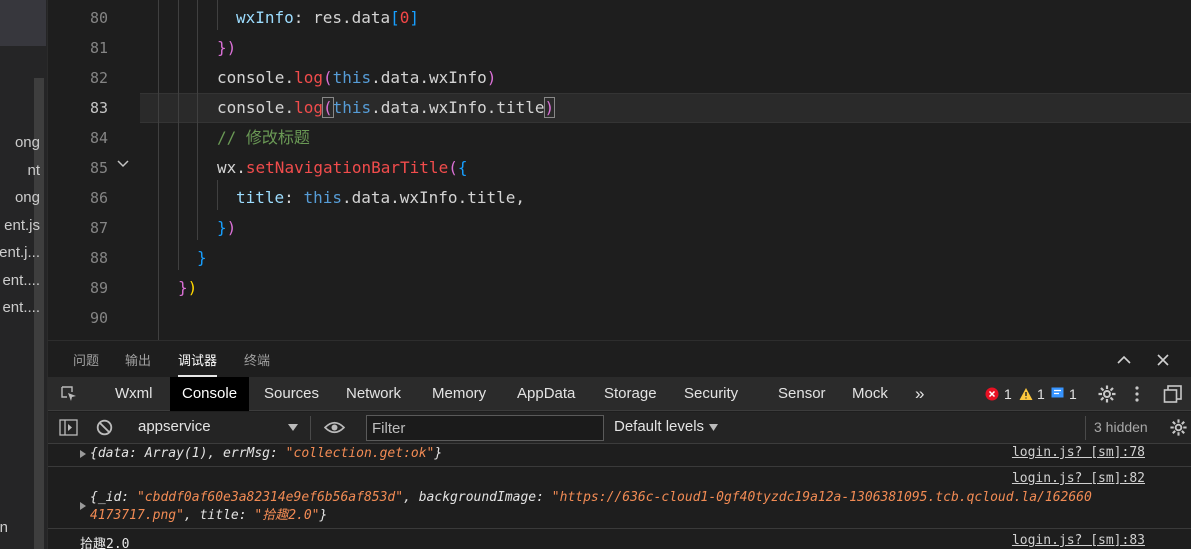  I want to click on code-line-86: title: this.data.wxInfo.title,, so click(380, 197).